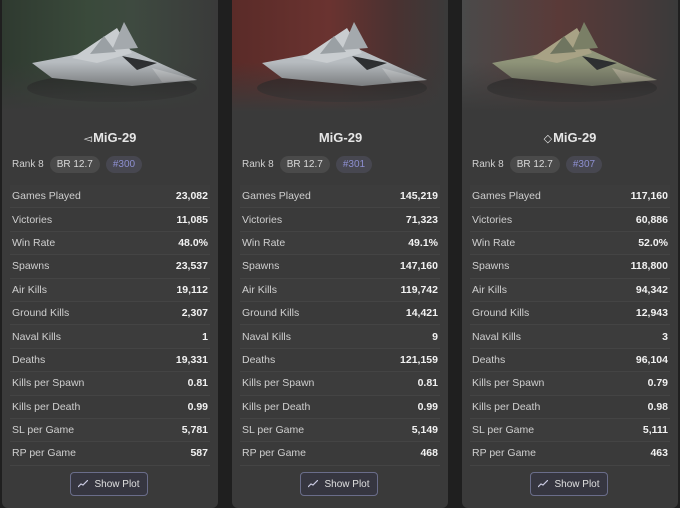 The height and width of the screenshot is (508, 680). I want to click on vehicle-title: ◇MiG-29, so click(570, 140).